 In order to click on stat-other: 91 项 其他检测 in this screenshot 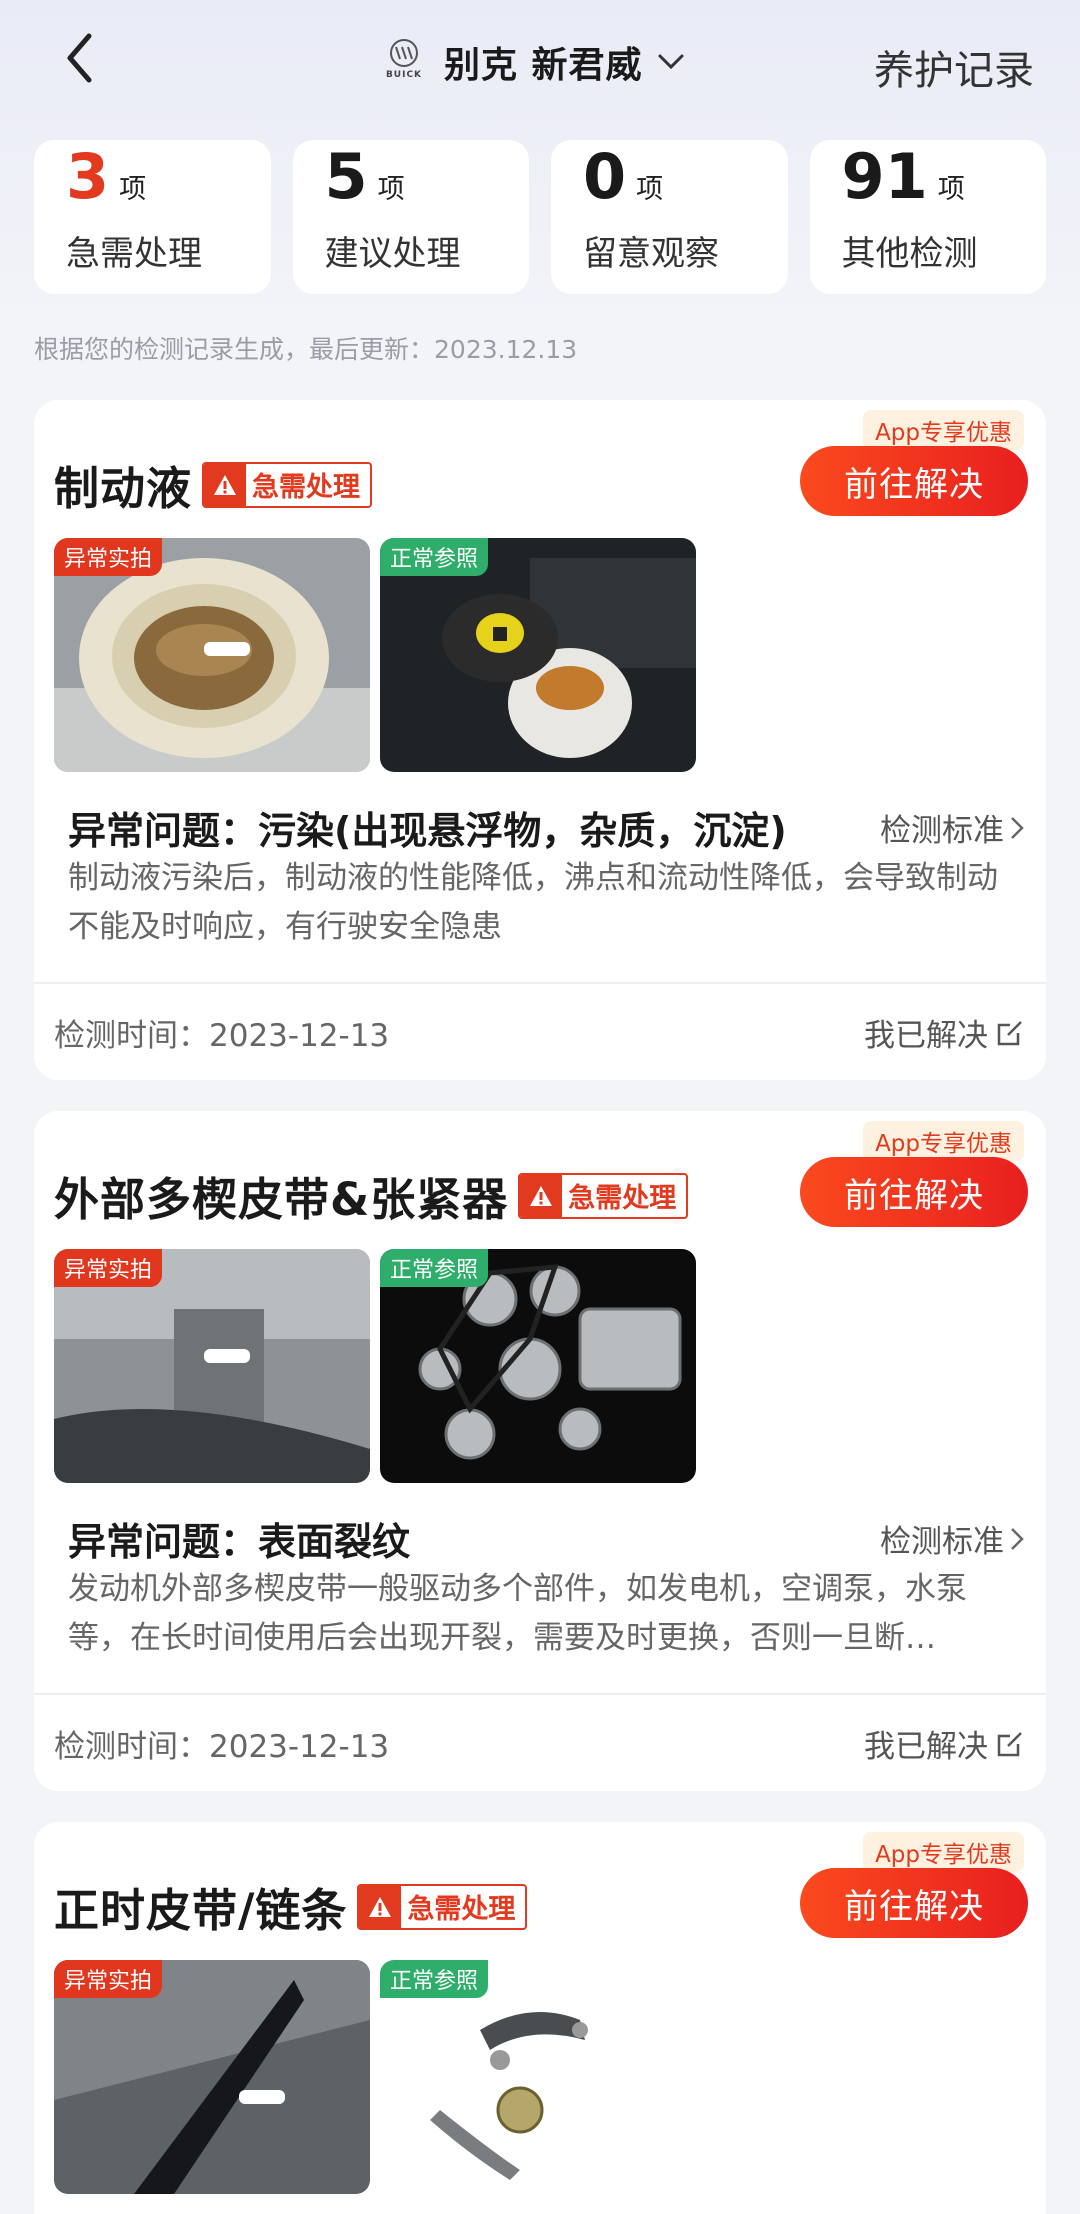, I will do `click(927, 217)`.